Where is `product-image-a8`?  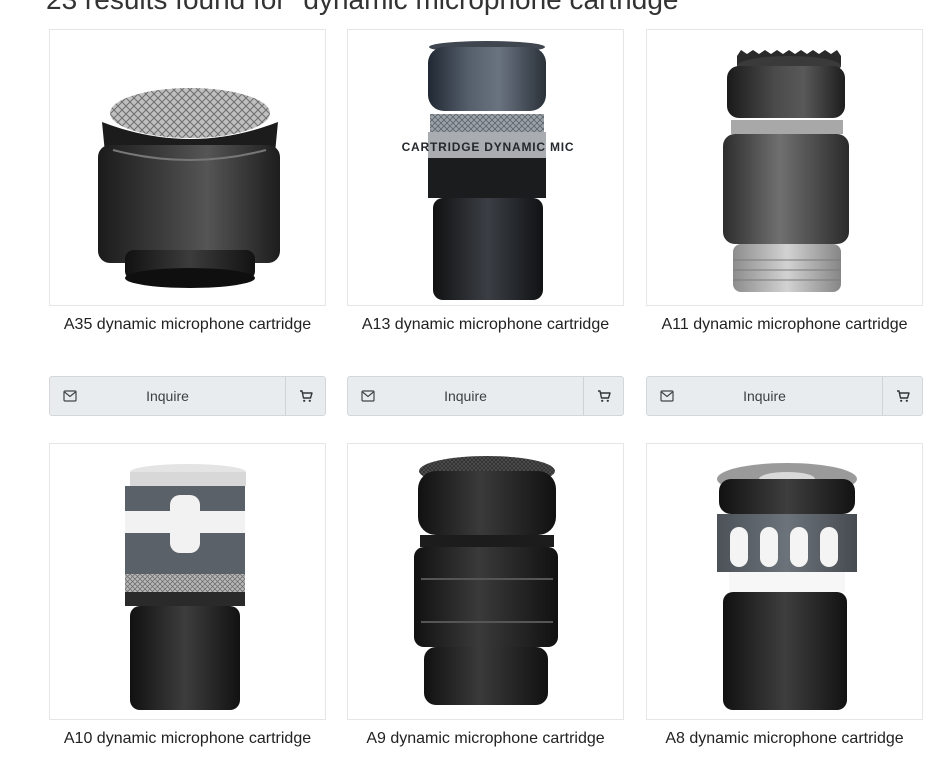 product-image-a8 is located at coordinates (784, 581).